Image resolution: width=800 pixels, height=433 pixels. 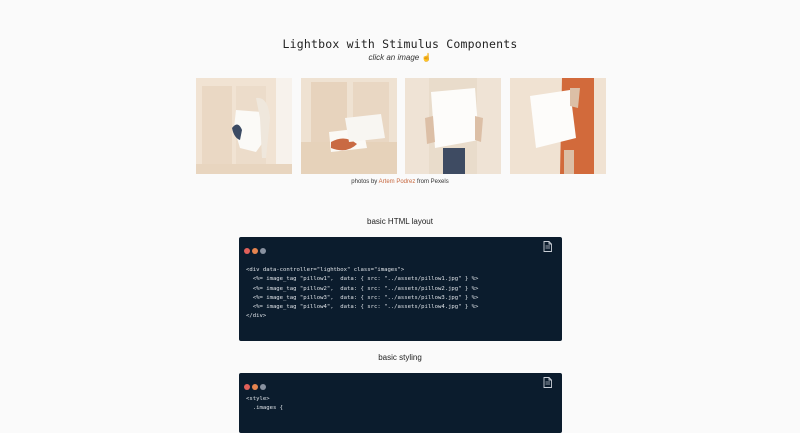 What do you see at coordinates (400, 357) in the screenshot?
I see `section-title-basic-styling: basic styling` at bounding box center [400, 357].